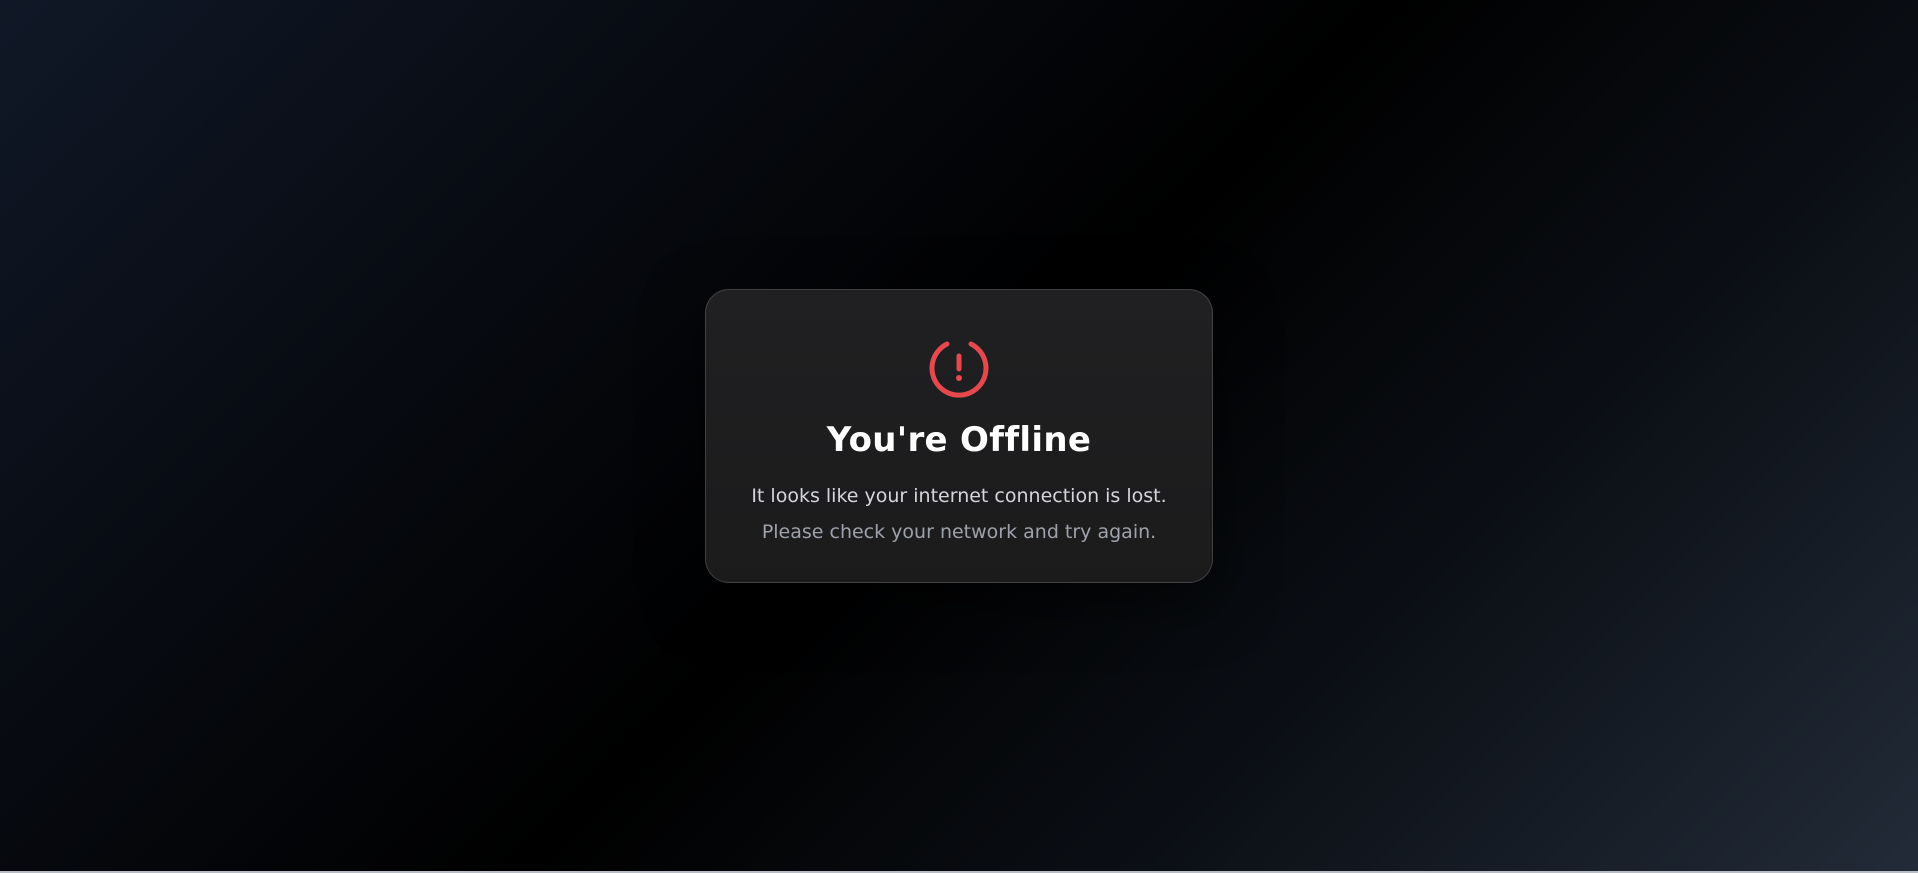 The width and height of the screenshot is (1918, 873). Describe the element at coordinates (959, 531) in the screenshot. I see `retry-instruction-message: Please check your network and try again.` at that location.